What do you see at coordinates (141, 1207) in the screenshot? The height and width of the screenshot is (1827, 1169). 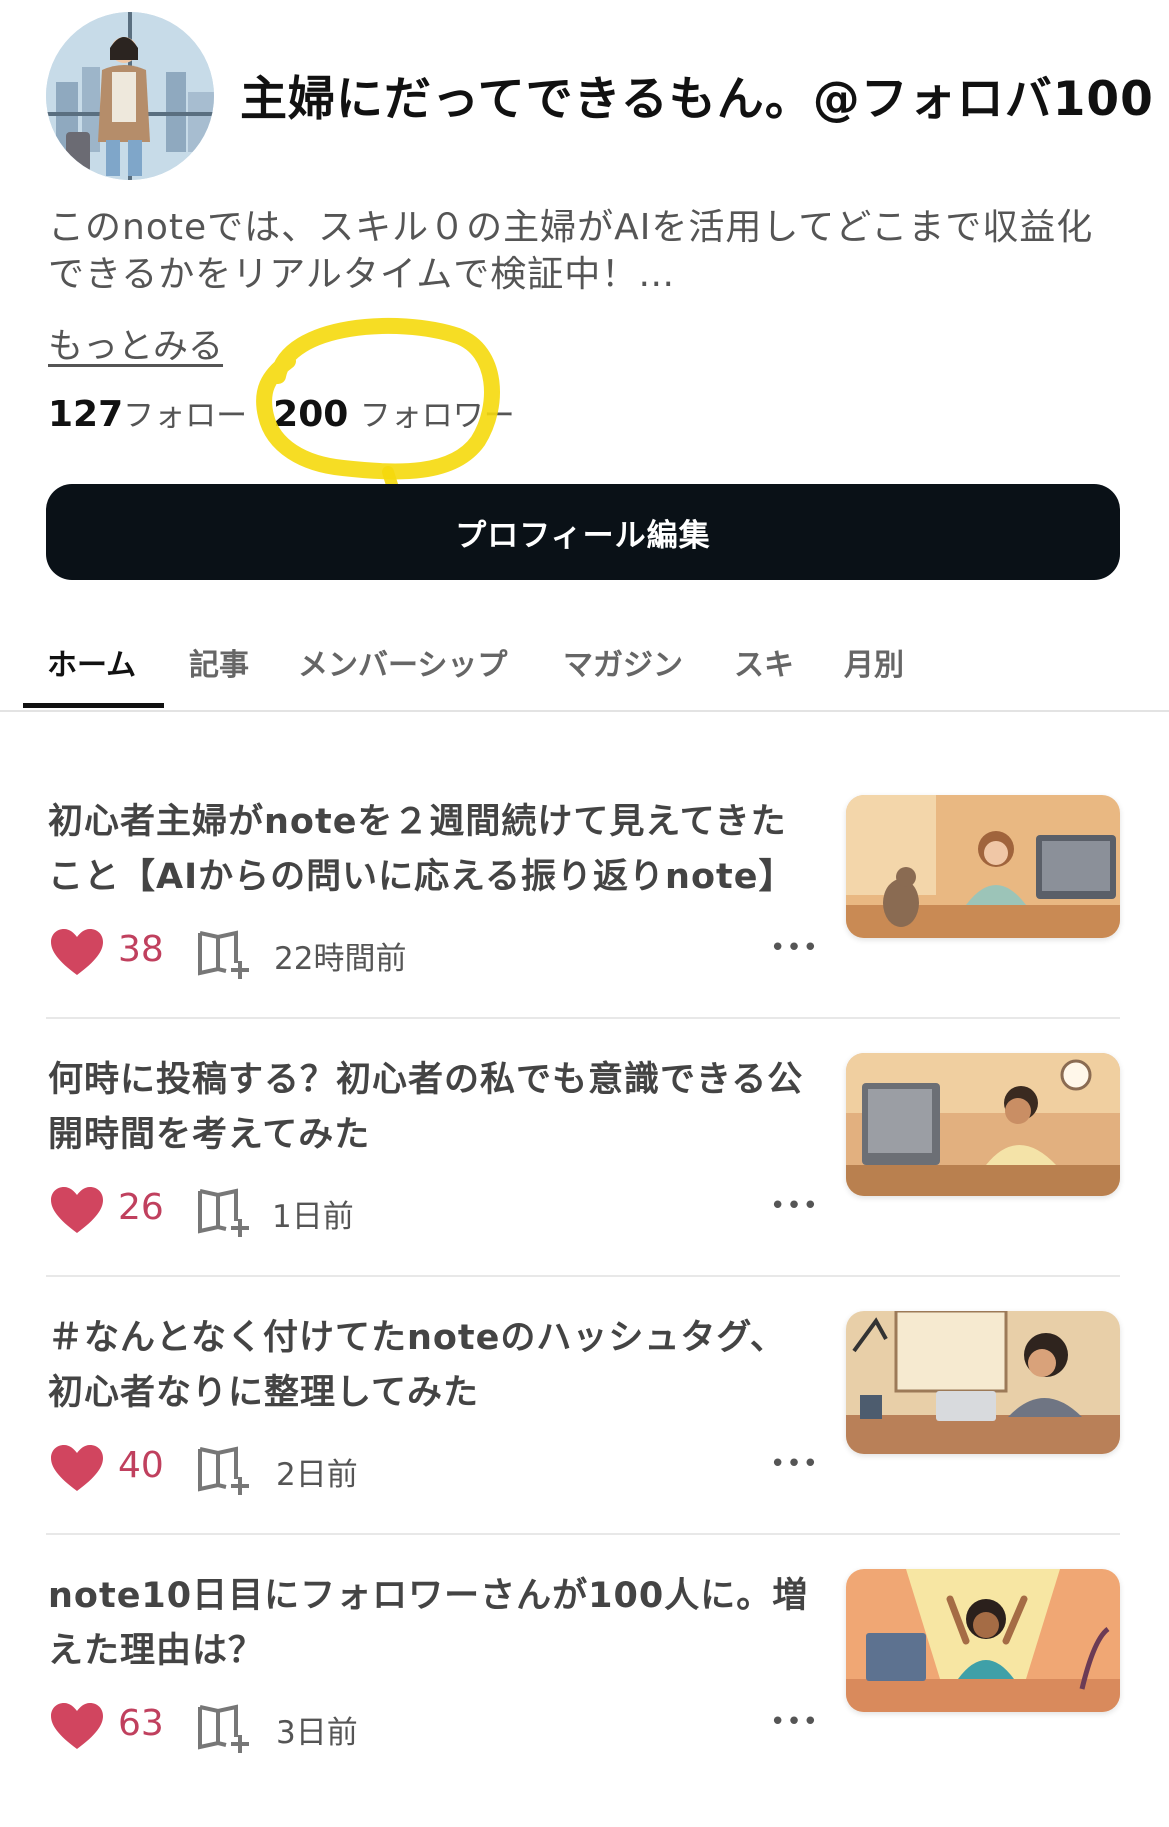 I see `like-count: 26` at bounding box center [141, 1207].